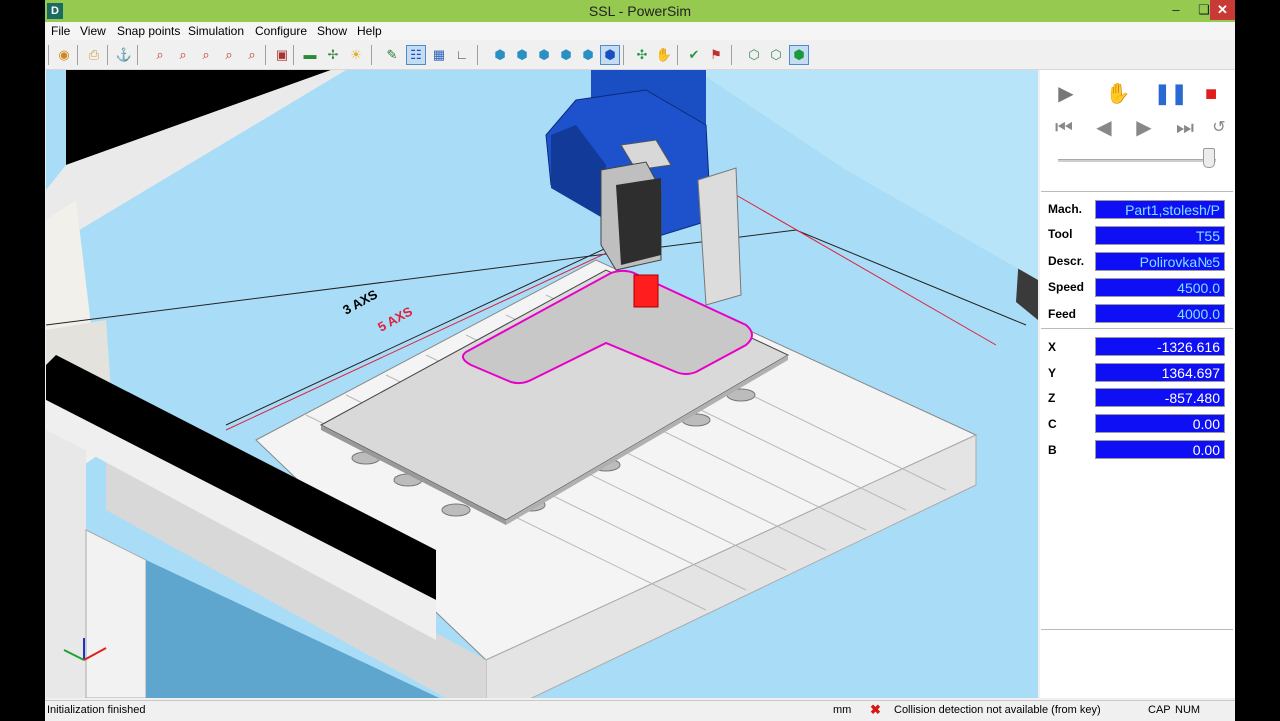  I want to click on step-back-icon: ◀, so click(1104, 128).